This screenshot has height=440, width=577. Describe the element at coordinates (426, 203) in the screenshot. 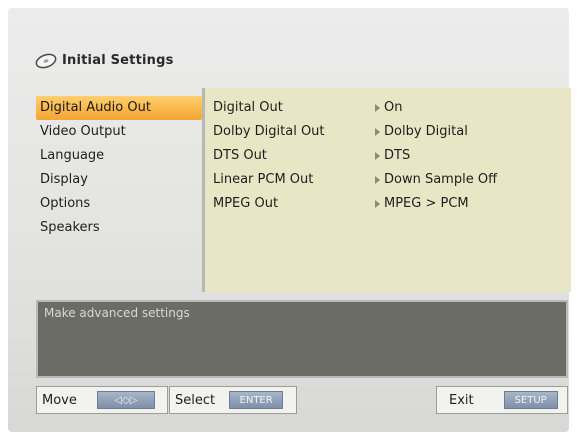

I see `setting-value-text: MPEG > PCM` at that location.